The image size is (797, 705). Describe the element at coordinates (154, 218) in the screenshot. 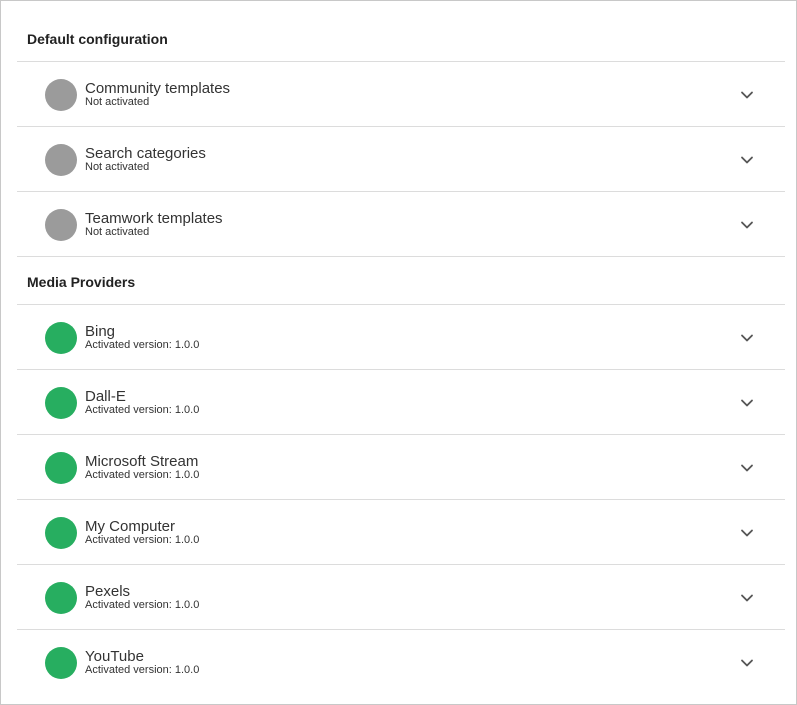

I see `item-name: Teamwork templates` at that location.